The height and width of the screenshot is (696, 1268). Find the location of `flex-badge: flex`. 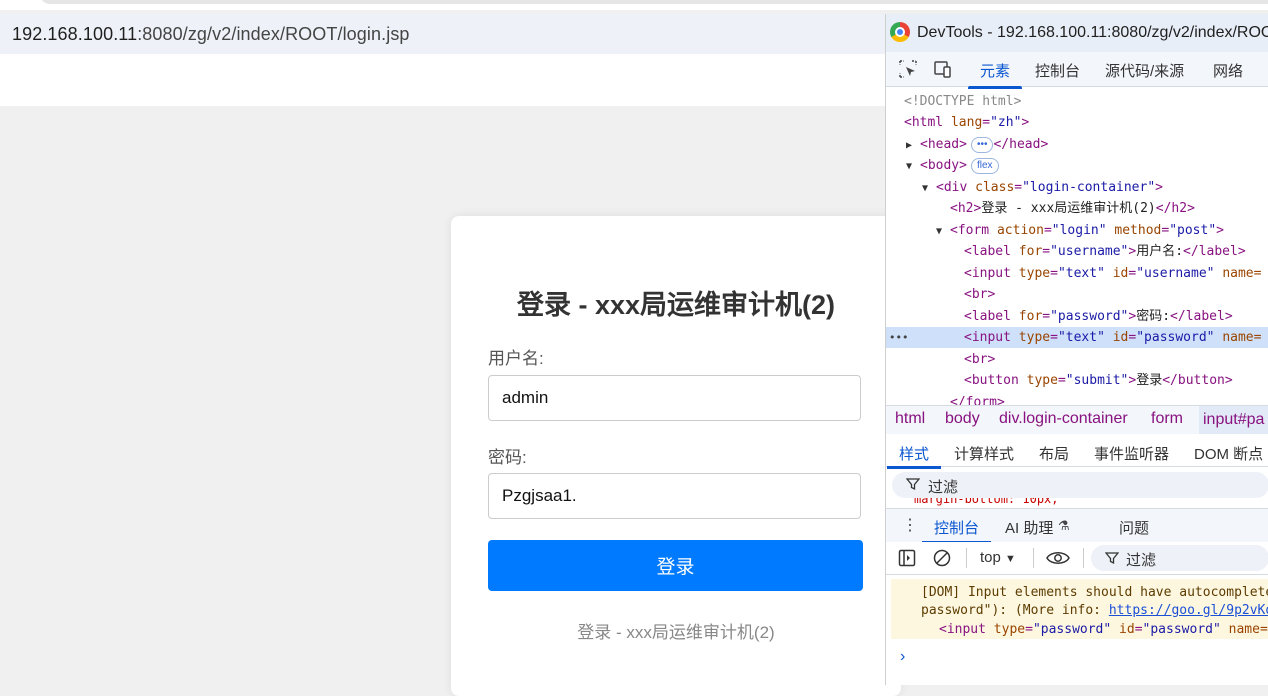

flex-badge: flex is located at coordinates (984, 165).